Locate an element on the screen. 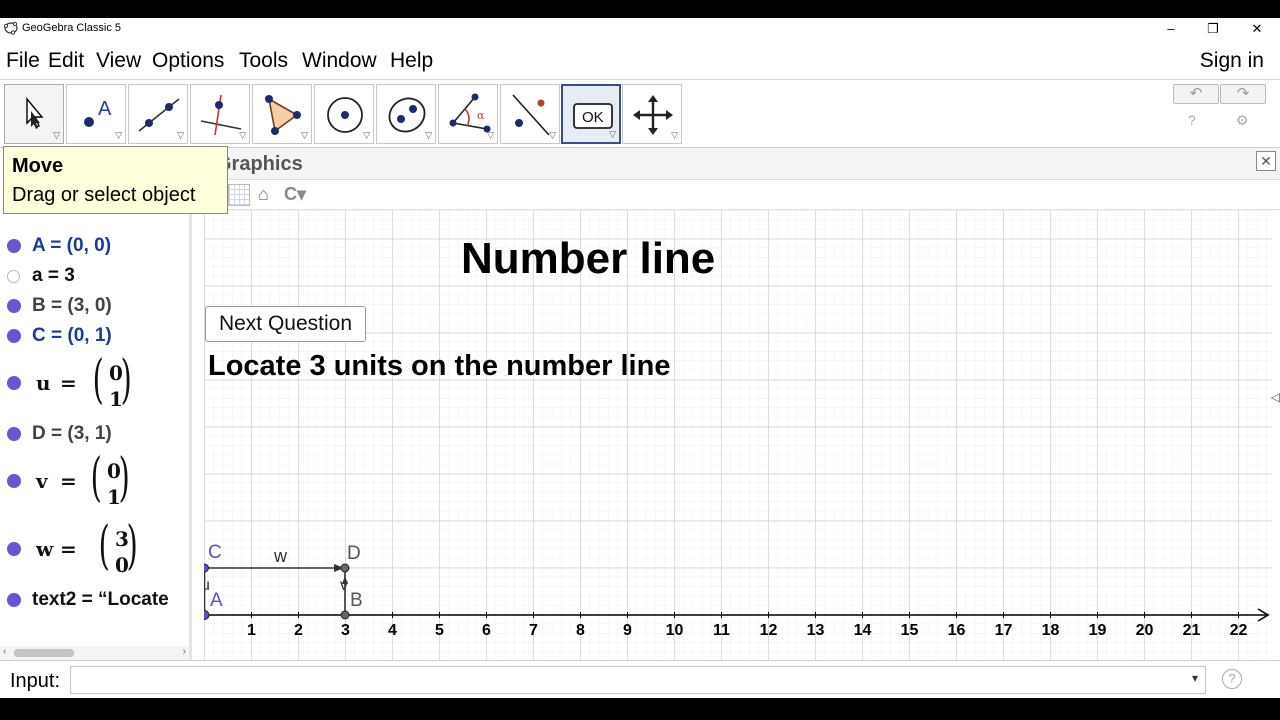  tooltip-title: Move is located at coordinates (38, 166).